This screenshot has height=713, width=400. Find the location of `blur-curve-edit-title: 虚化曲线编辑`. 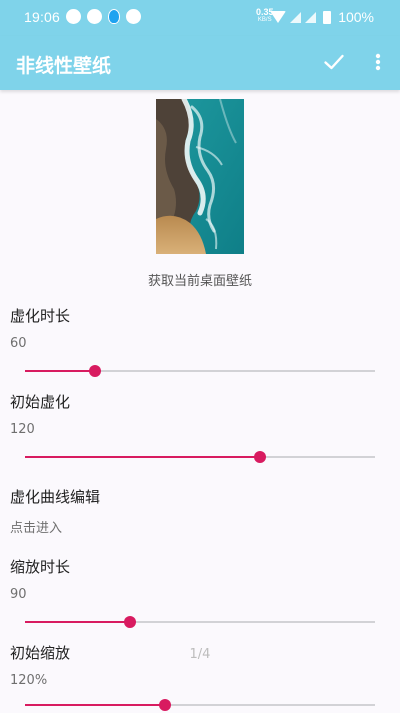

blur-curve-edit-title: 虚化曲线编辑 is located at coordinates (55, 496).